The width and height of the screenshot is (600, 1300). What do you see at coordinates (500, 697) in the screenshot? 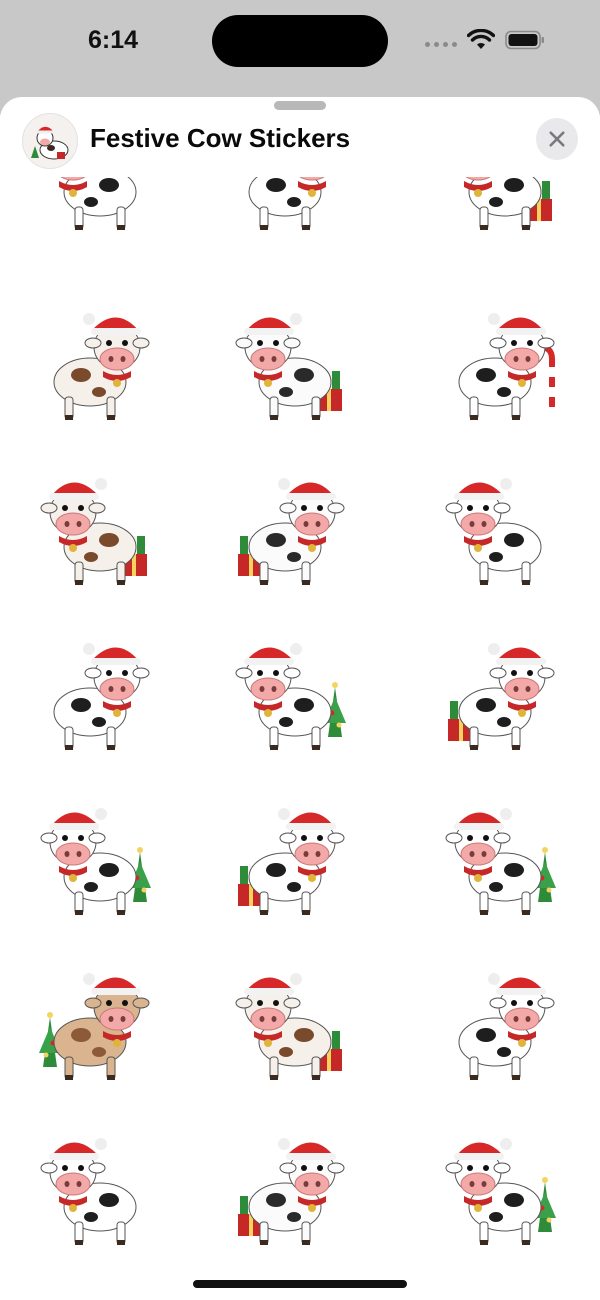
I see `sticker-cow-sunglasses` at bounding box center [500, 697].